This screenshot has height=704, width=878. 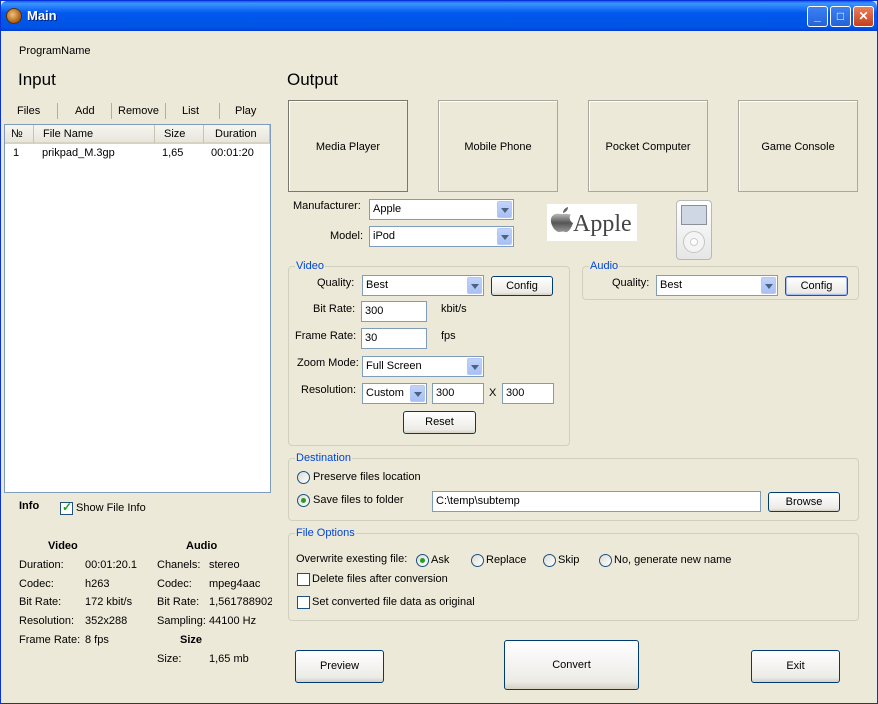 What do you see at coordinates (358, 500) in the screenshot?
I see `save-to-folder-label: Save files to folder` at bounding box center [358, 500].